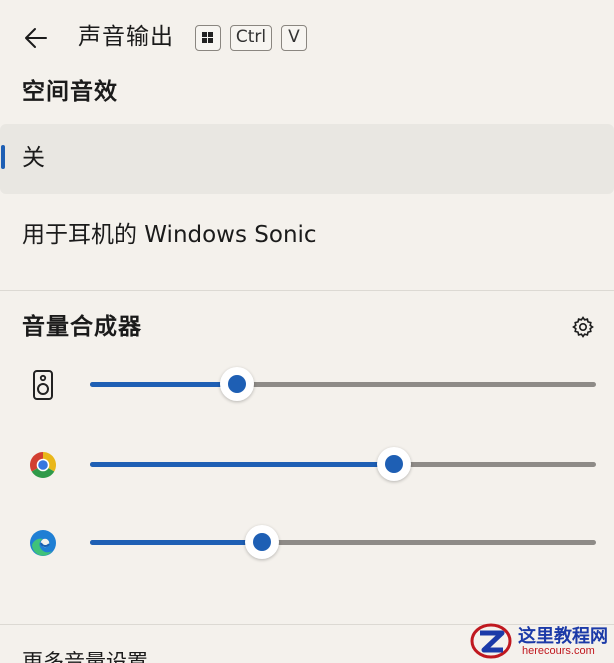  Describe the element at coordinates (491, 641) in the screenshot. I see `watermark-logo-icon` at that location.